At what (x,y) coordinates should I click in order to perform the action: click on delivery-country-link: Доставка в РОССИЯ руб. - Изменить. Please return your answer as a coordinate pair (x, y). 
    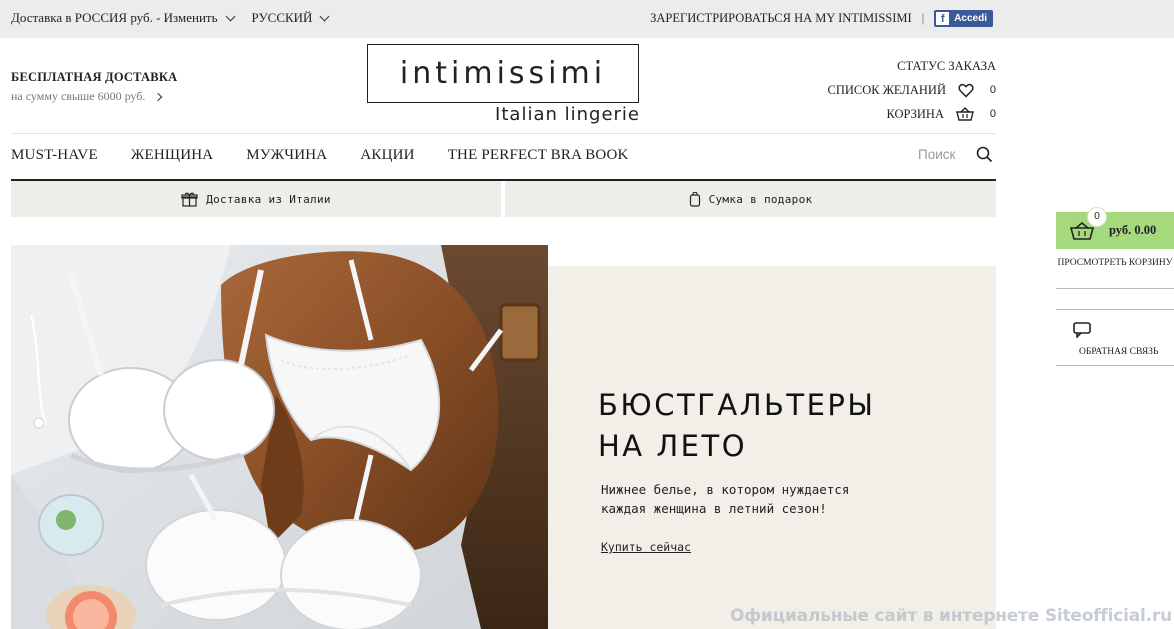
    Looking at the image, I should click on (114, 18).